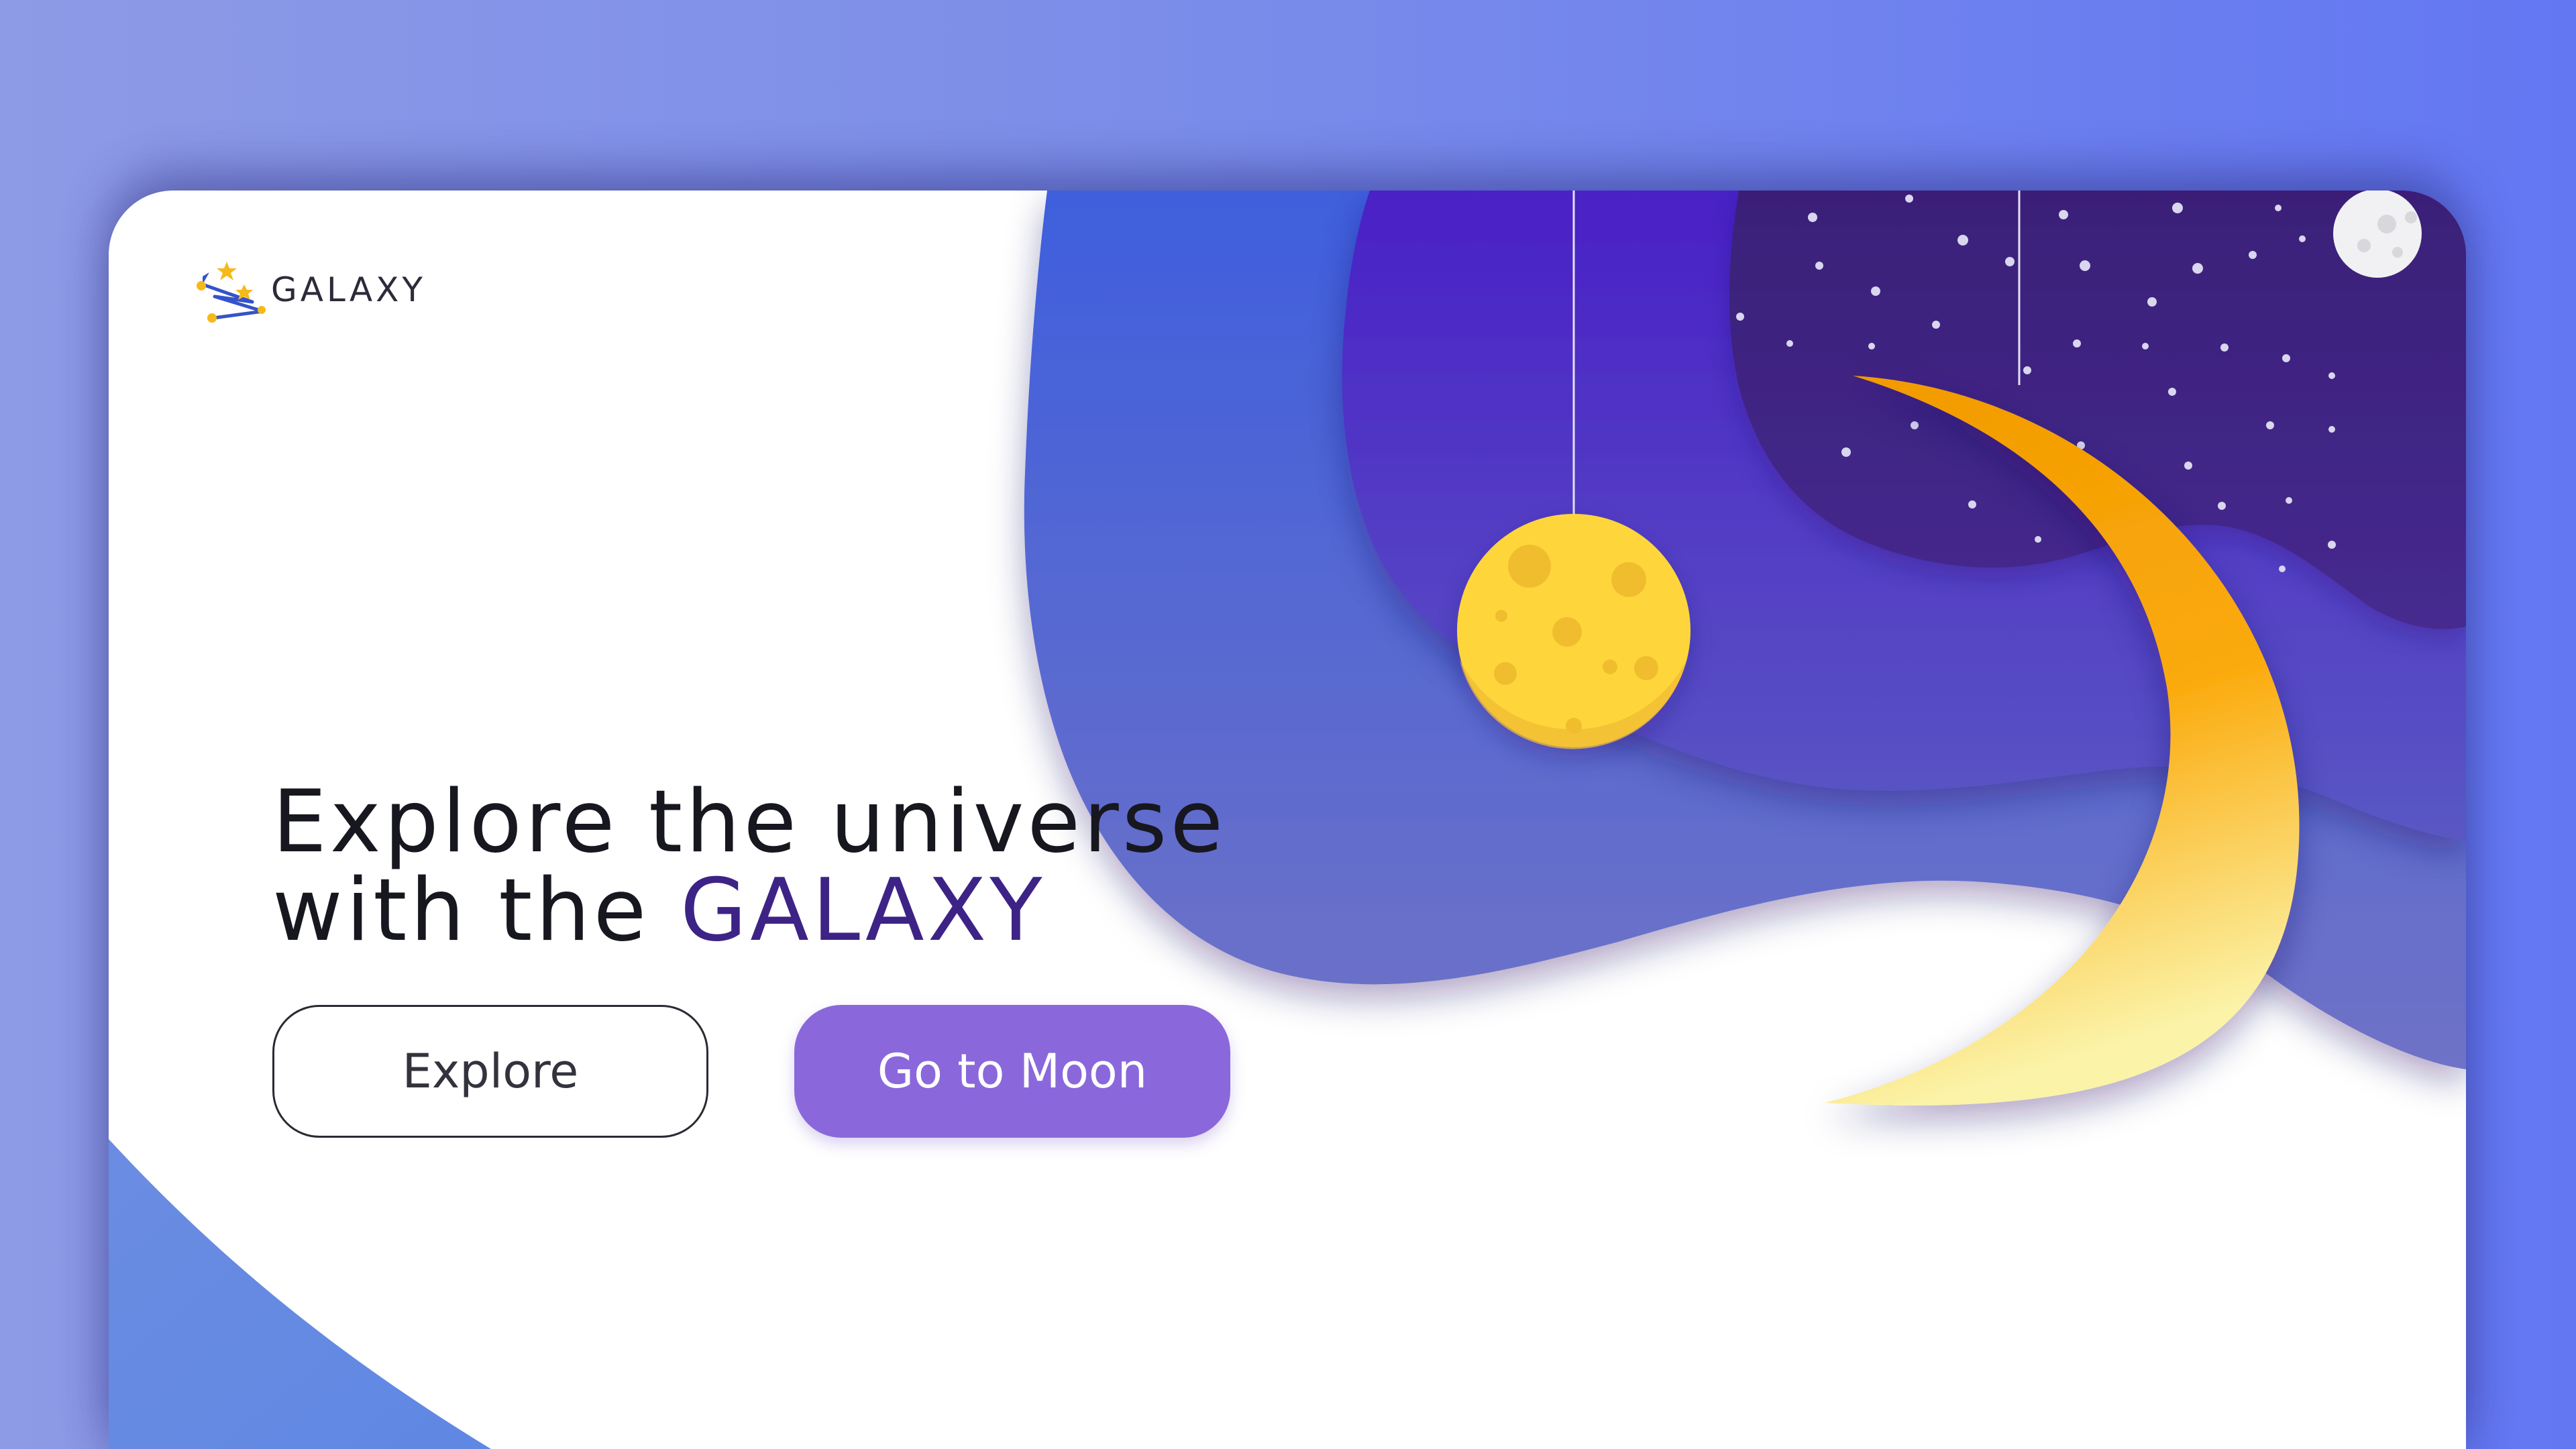  What do you see at coordinates (1573, 631) in the screenshot?
I see `yellow-planet-icon` at bounding box center [1573, 631].